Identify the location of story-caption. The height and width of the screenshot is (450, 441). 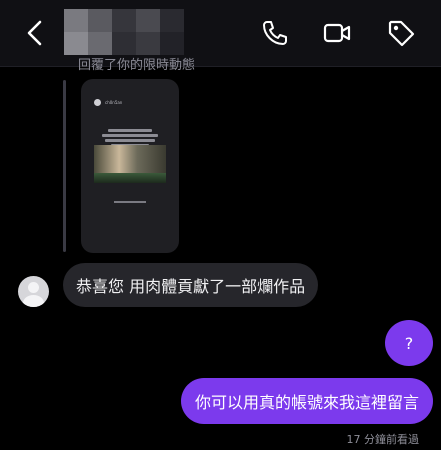
(130, 202).